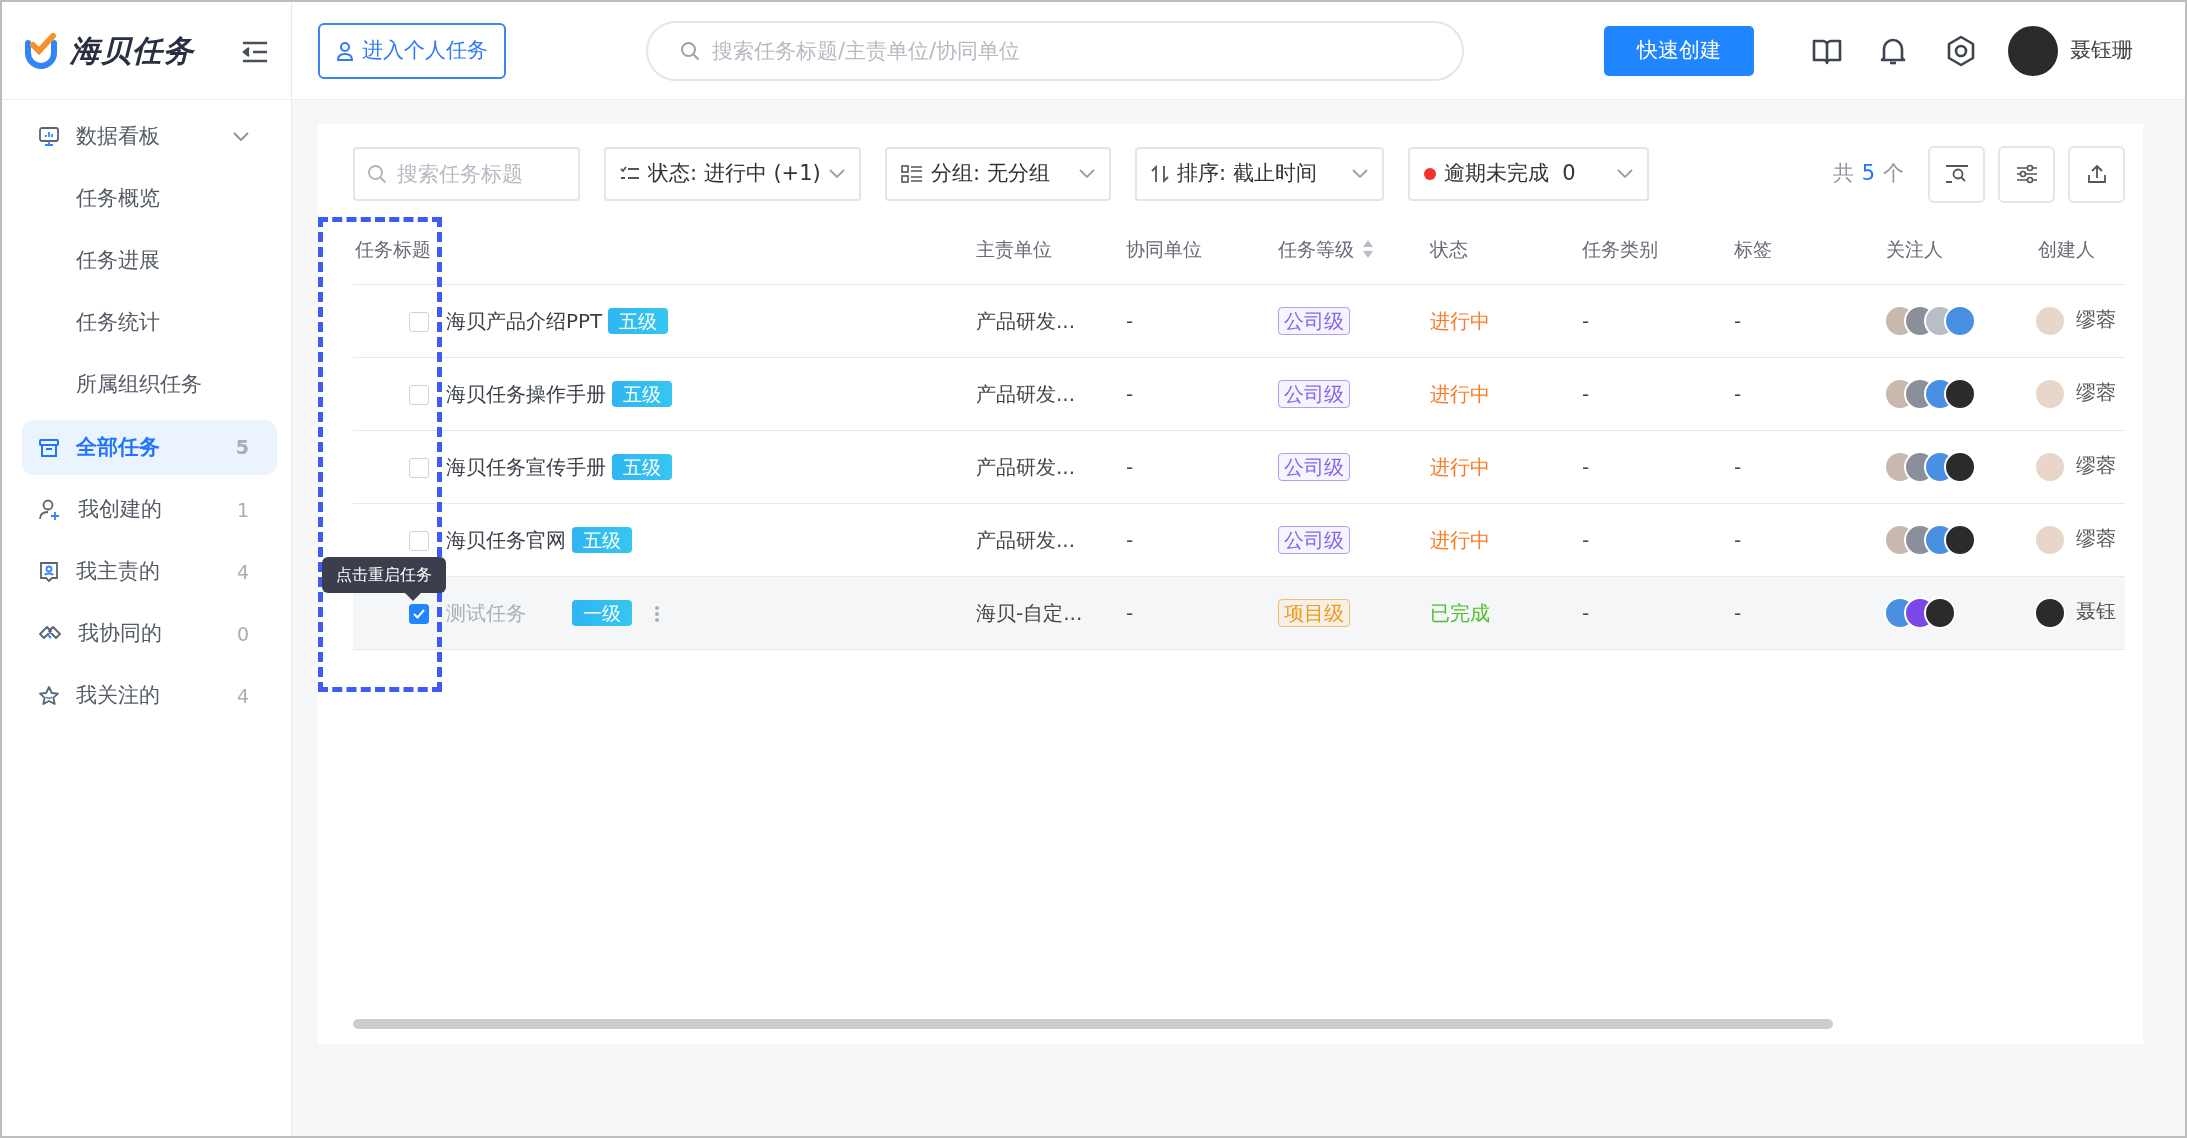 The image size is (2187, 1138). Describe the element at coordinates (412, 50) in the screenshot. I see `personal-tasks-button: 进入个人任务` at that location.